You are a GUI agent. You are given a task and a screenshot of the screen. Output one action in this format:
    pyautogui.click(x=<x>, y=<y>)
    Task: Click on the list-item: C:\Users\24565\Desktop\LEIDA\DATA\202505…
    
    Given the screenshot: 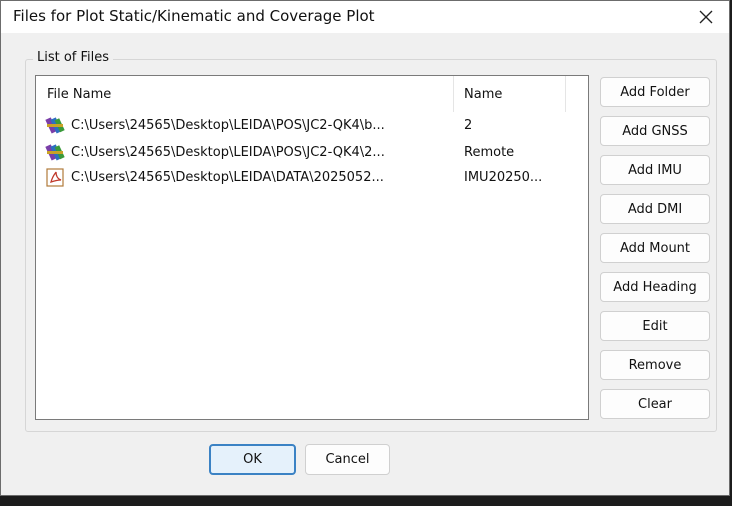 What is the action you would take?
    pyautogui.click(x=312, y=177)
    